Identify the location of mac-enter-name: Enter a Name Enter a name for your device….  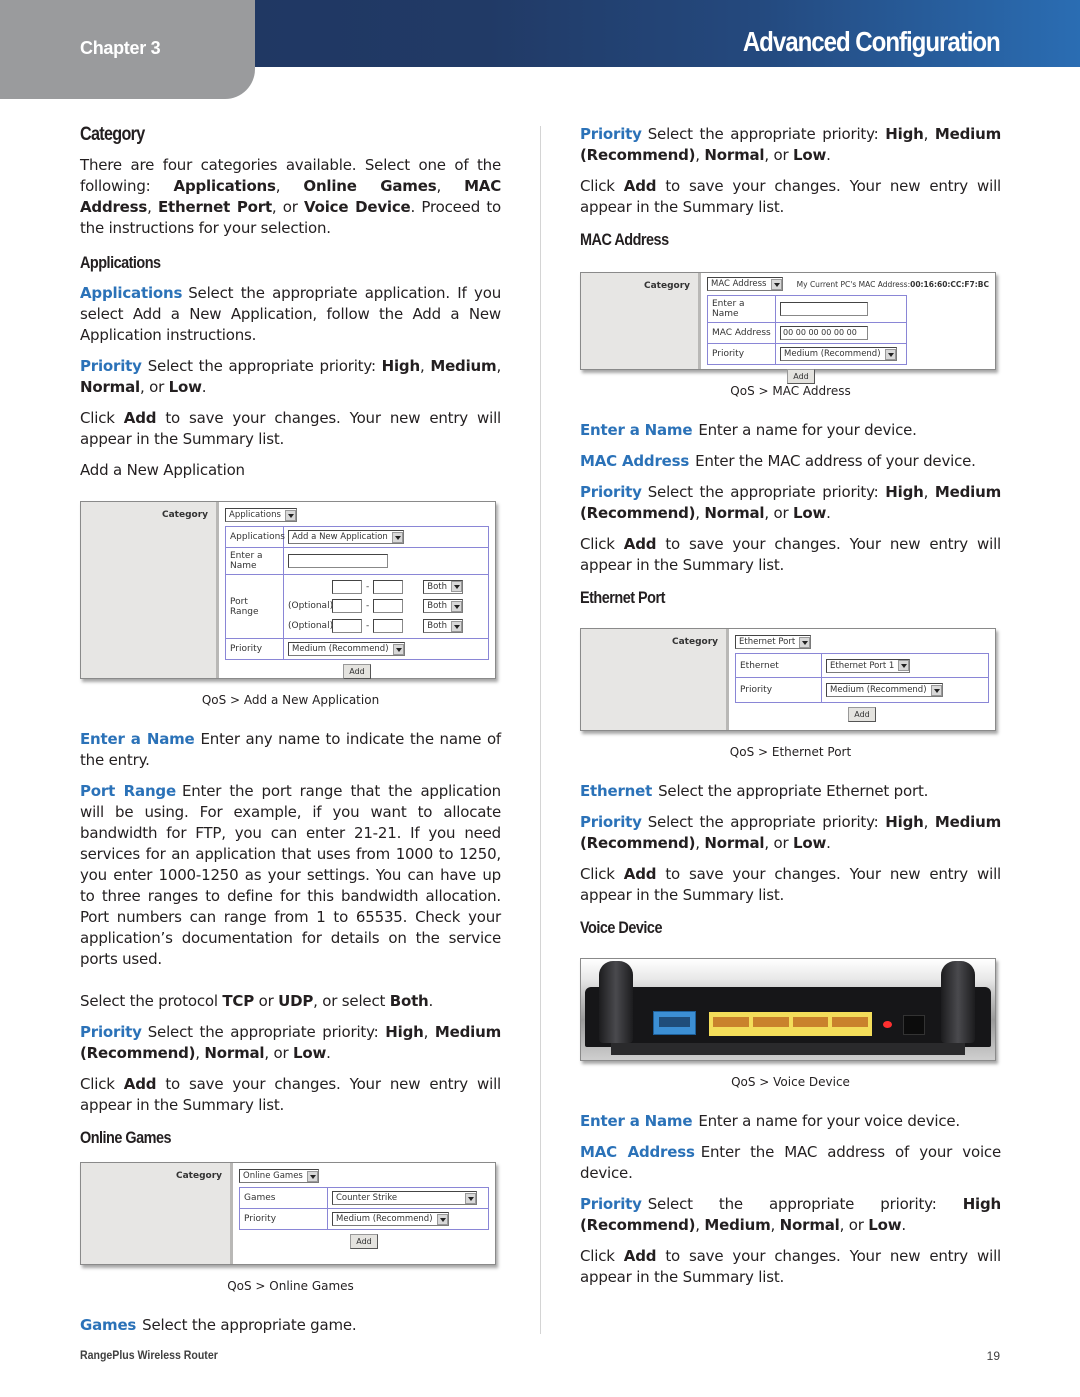
(748, 430).